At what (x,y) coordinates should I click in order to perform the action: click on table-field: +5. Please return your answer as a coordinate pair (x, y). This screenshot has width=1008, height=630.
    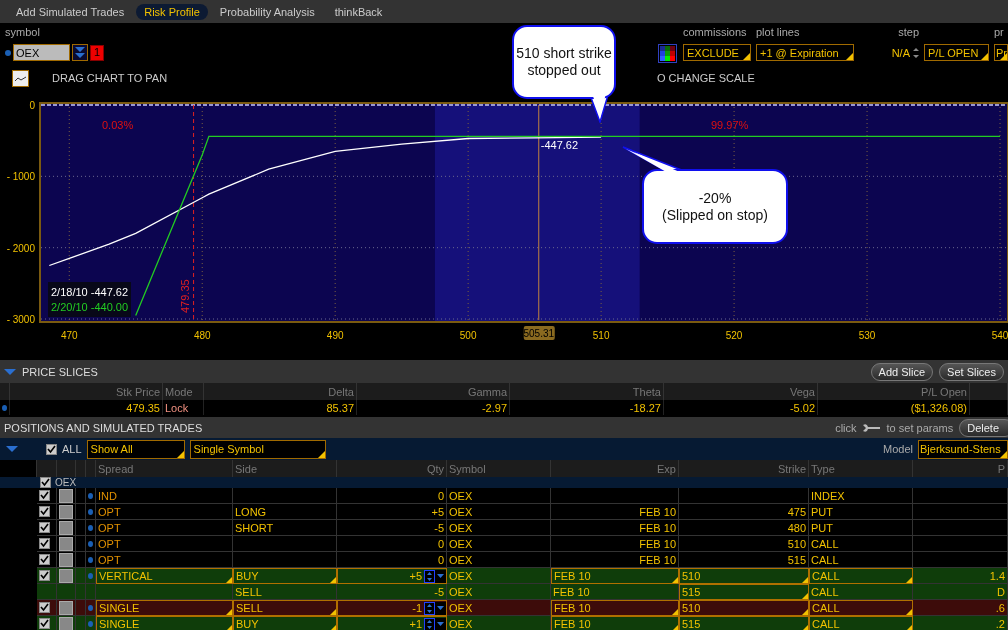
    Looking at the image, I should click on (392, 576).